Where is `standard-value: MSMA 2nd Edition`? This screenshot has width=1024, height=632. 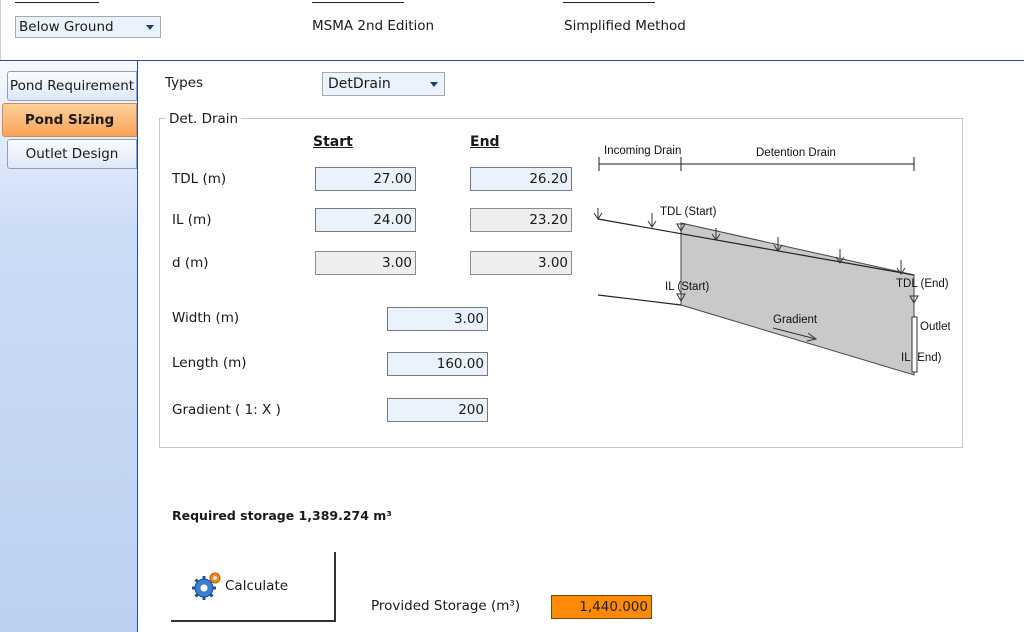 standard-value: MSMA 2nd Edition is located at coordinates (373, 26).